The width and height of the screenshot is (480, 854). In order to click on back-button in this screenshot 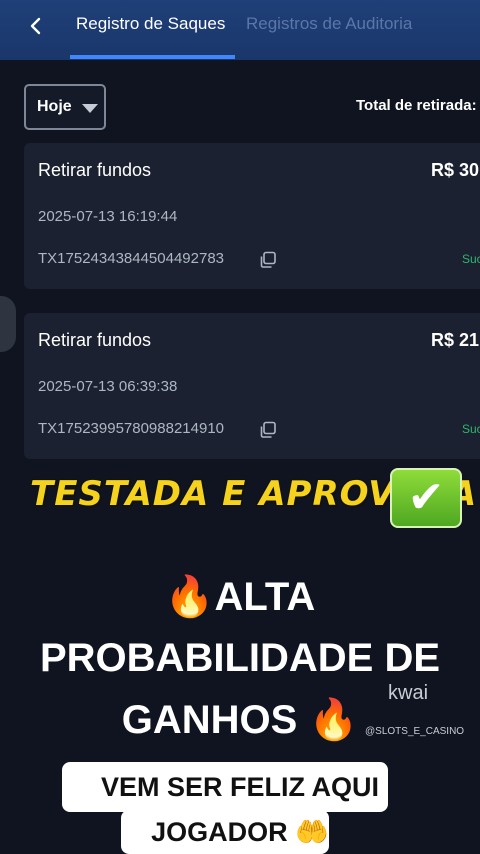, I will do `click(36, 26)`.